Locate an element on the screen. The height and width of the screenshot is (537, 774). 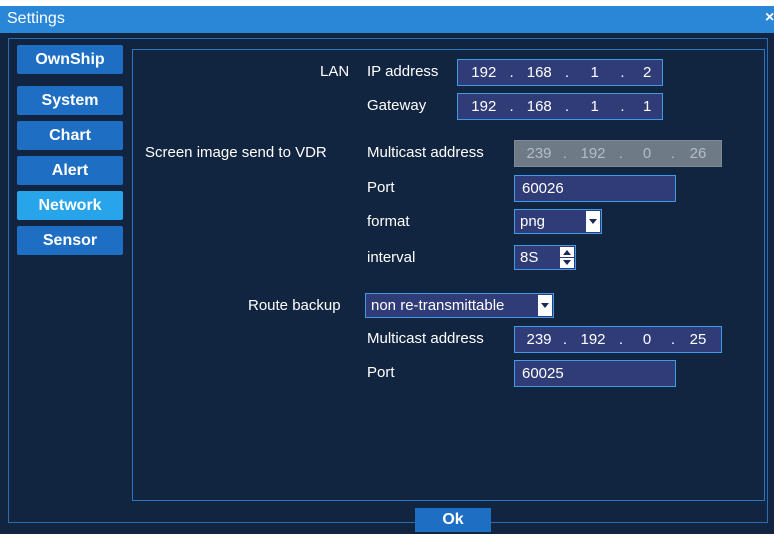
ip-address-field: 192. 168. 1. 2 is located at coordinates (560, 72).